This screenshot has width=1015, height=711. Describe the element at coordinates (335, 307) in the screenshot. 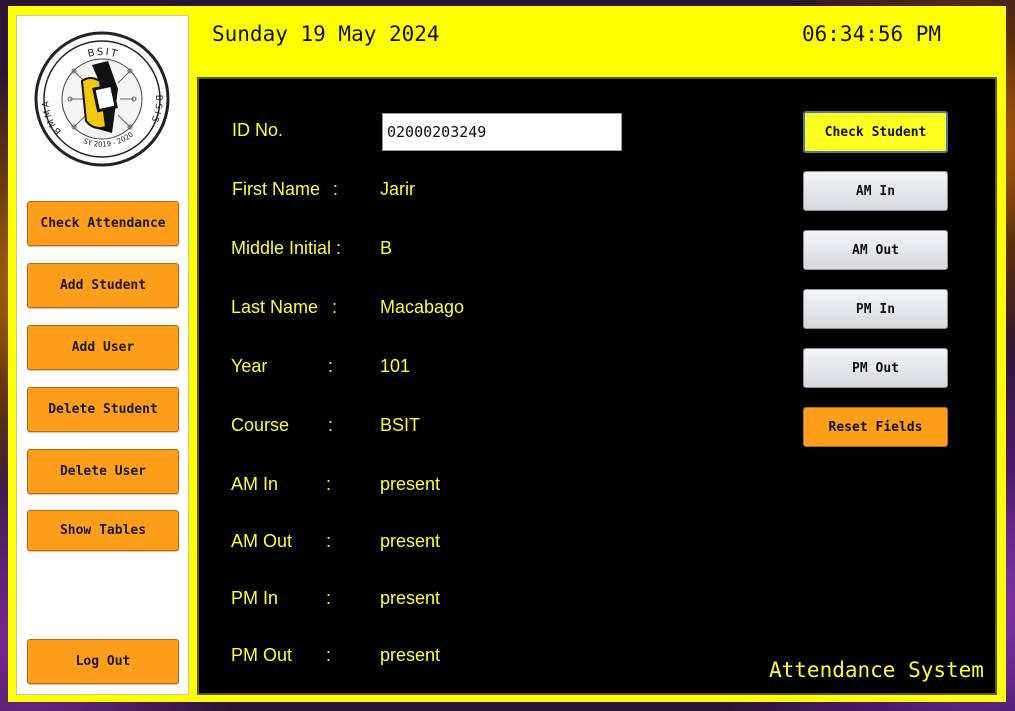

I see `last-name-colon: :` at that location.